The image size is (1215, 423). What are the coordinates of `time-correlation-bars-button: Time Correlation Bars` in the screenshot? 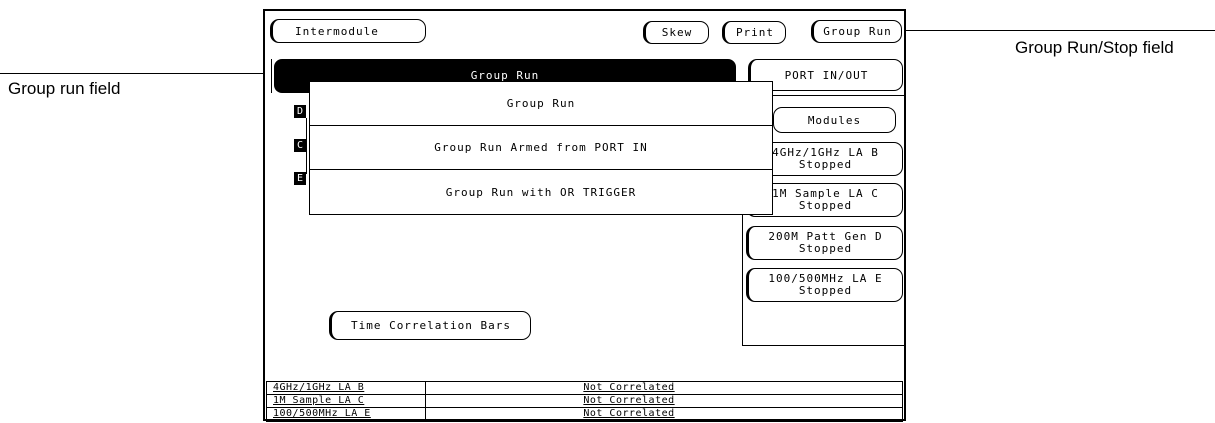 It's located at (430, 325).